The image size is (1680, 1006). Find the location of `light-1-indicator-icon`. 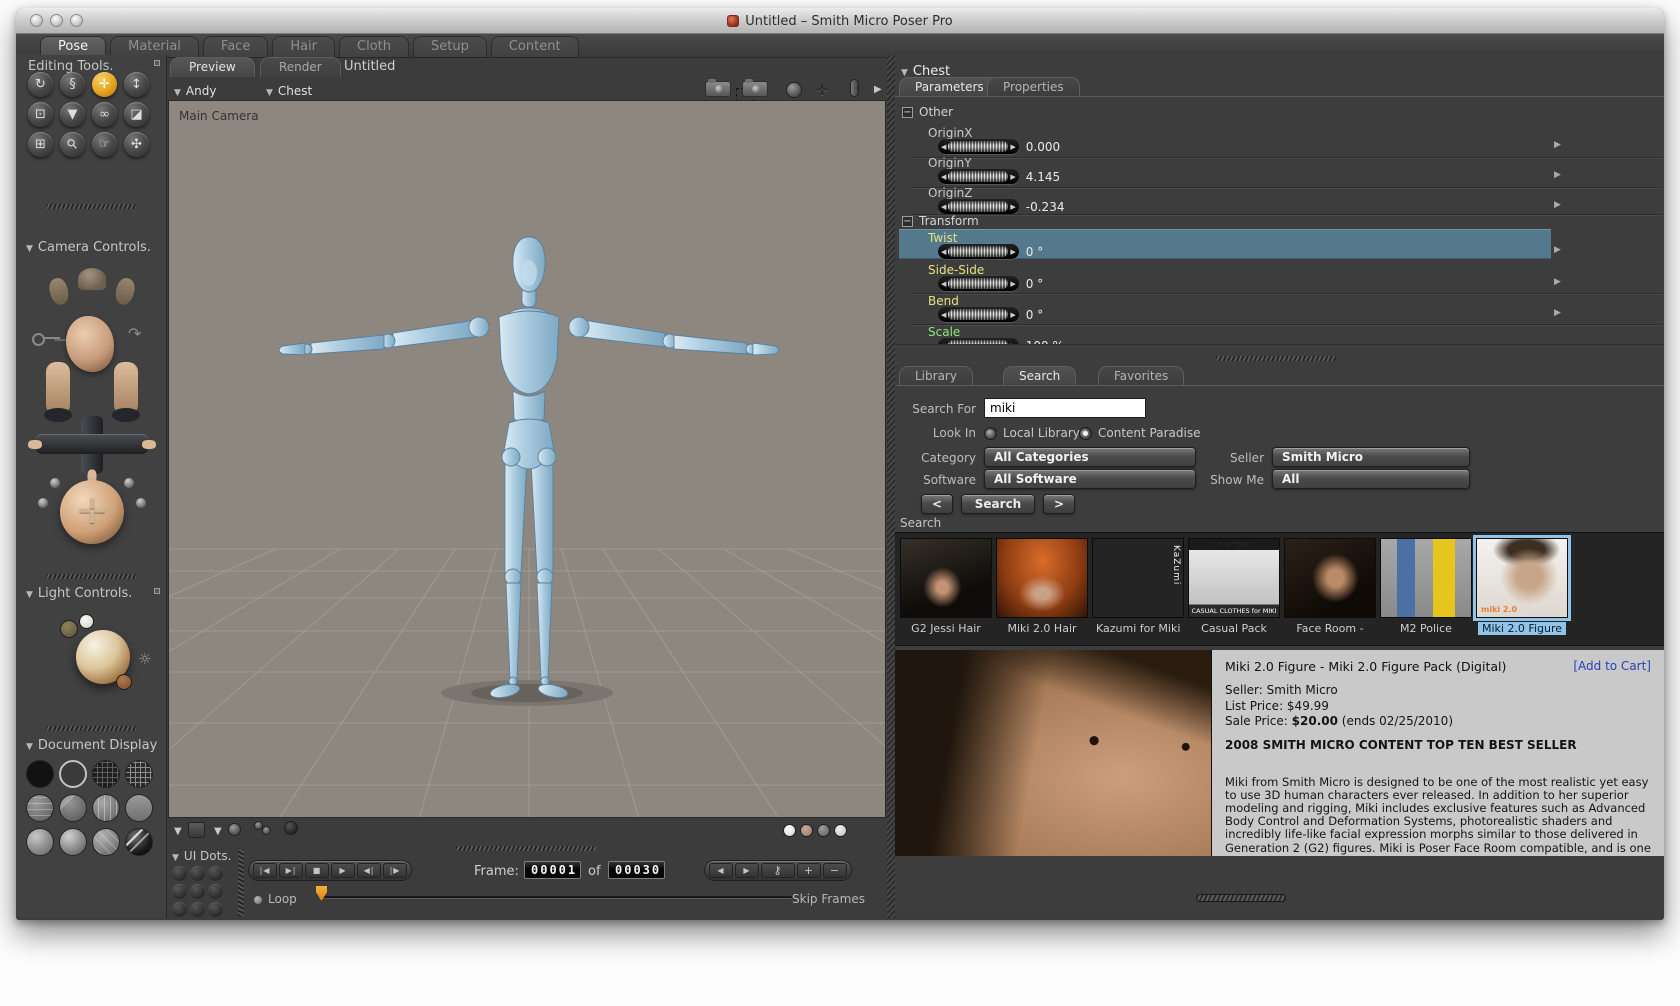

light-1-indicator-icon is located at coordinates (69, 629).